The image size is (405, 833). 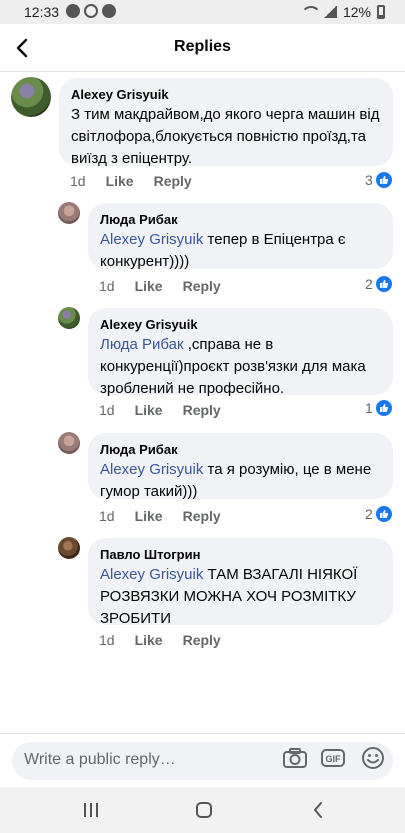 I want to click on camera-icon, so click(x=295, y=758).